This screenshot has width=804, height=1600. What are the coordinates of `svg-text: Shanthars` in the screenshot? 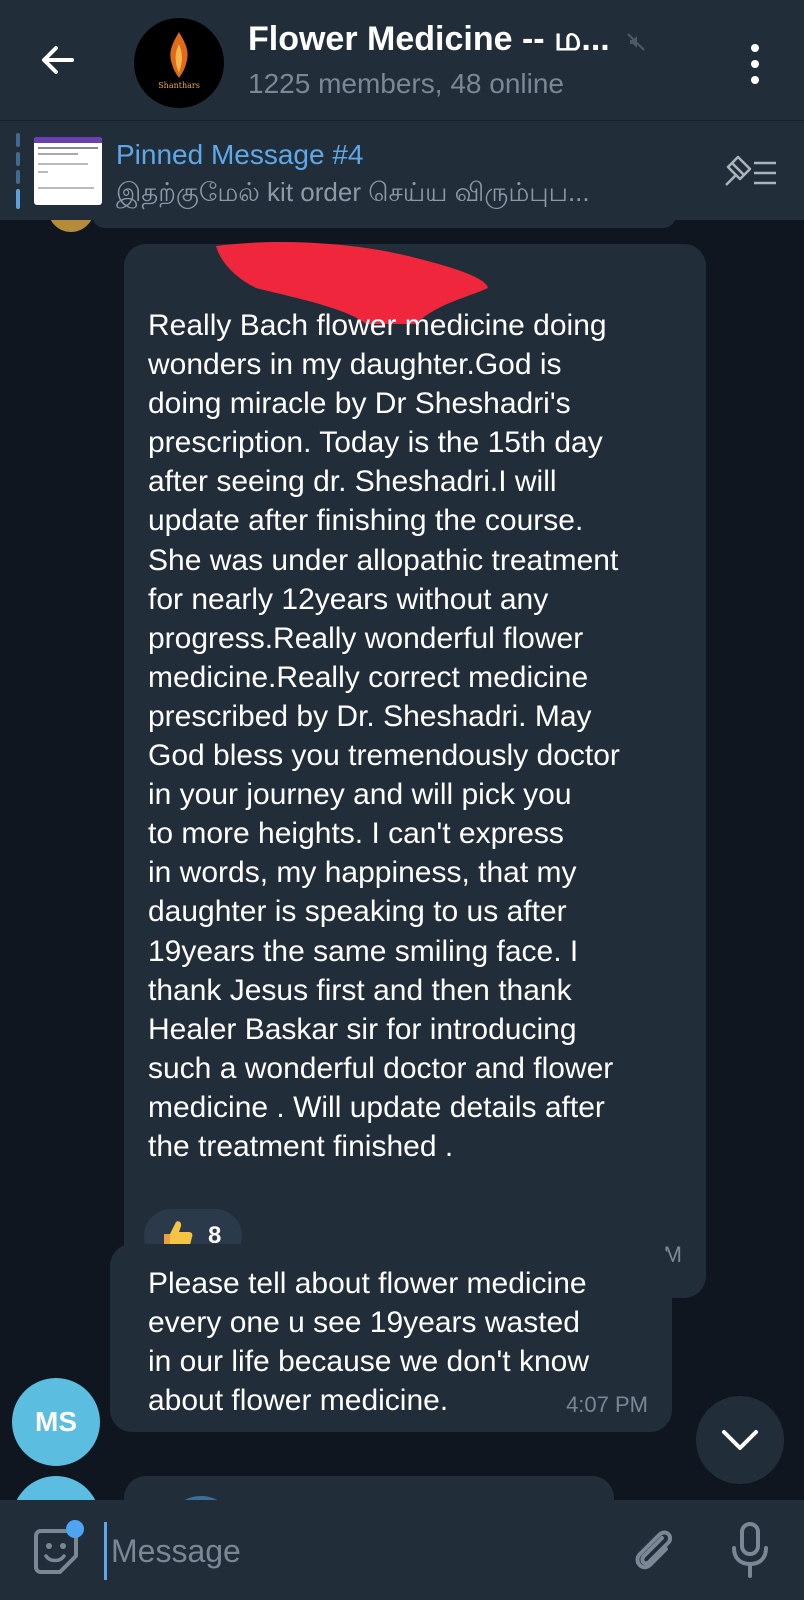 It's located at (179, 85).